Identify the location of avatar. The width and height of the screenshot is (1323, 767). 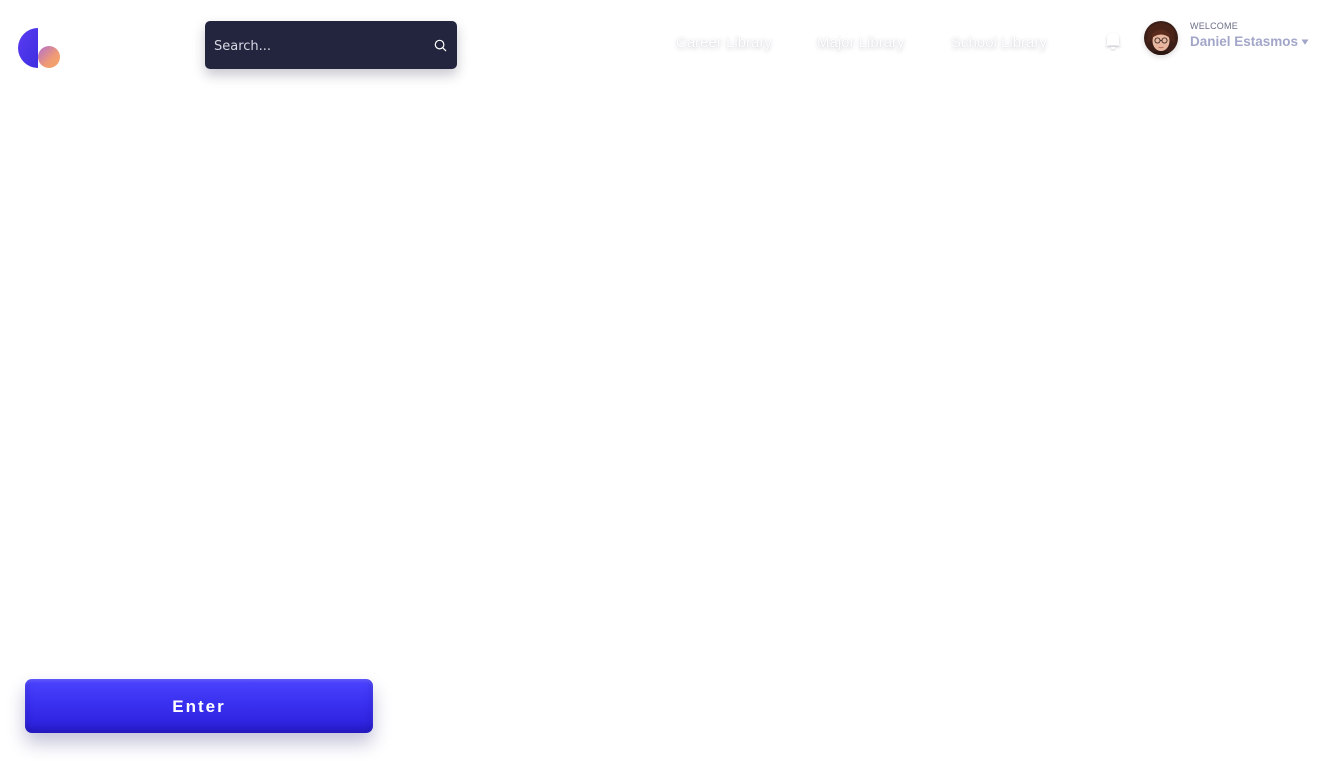
(1161, 38).